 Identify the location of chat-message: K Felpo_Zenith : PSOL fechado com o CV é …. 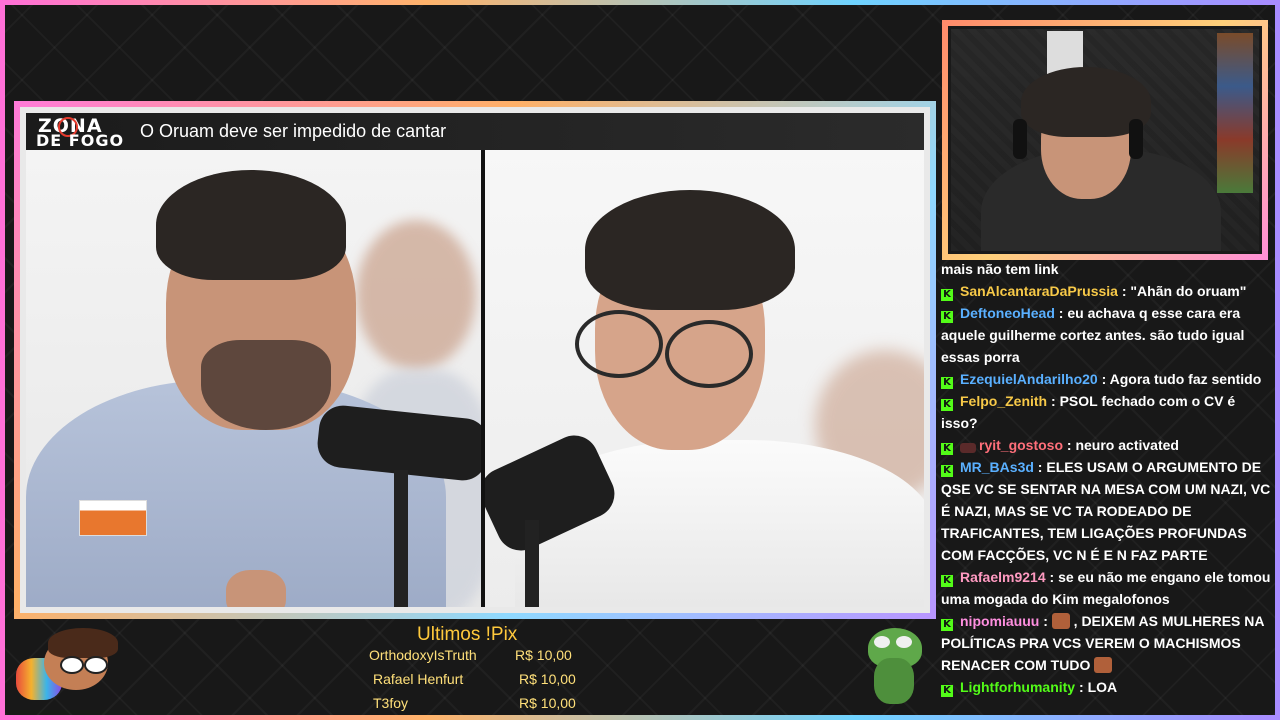
(1088, 412).